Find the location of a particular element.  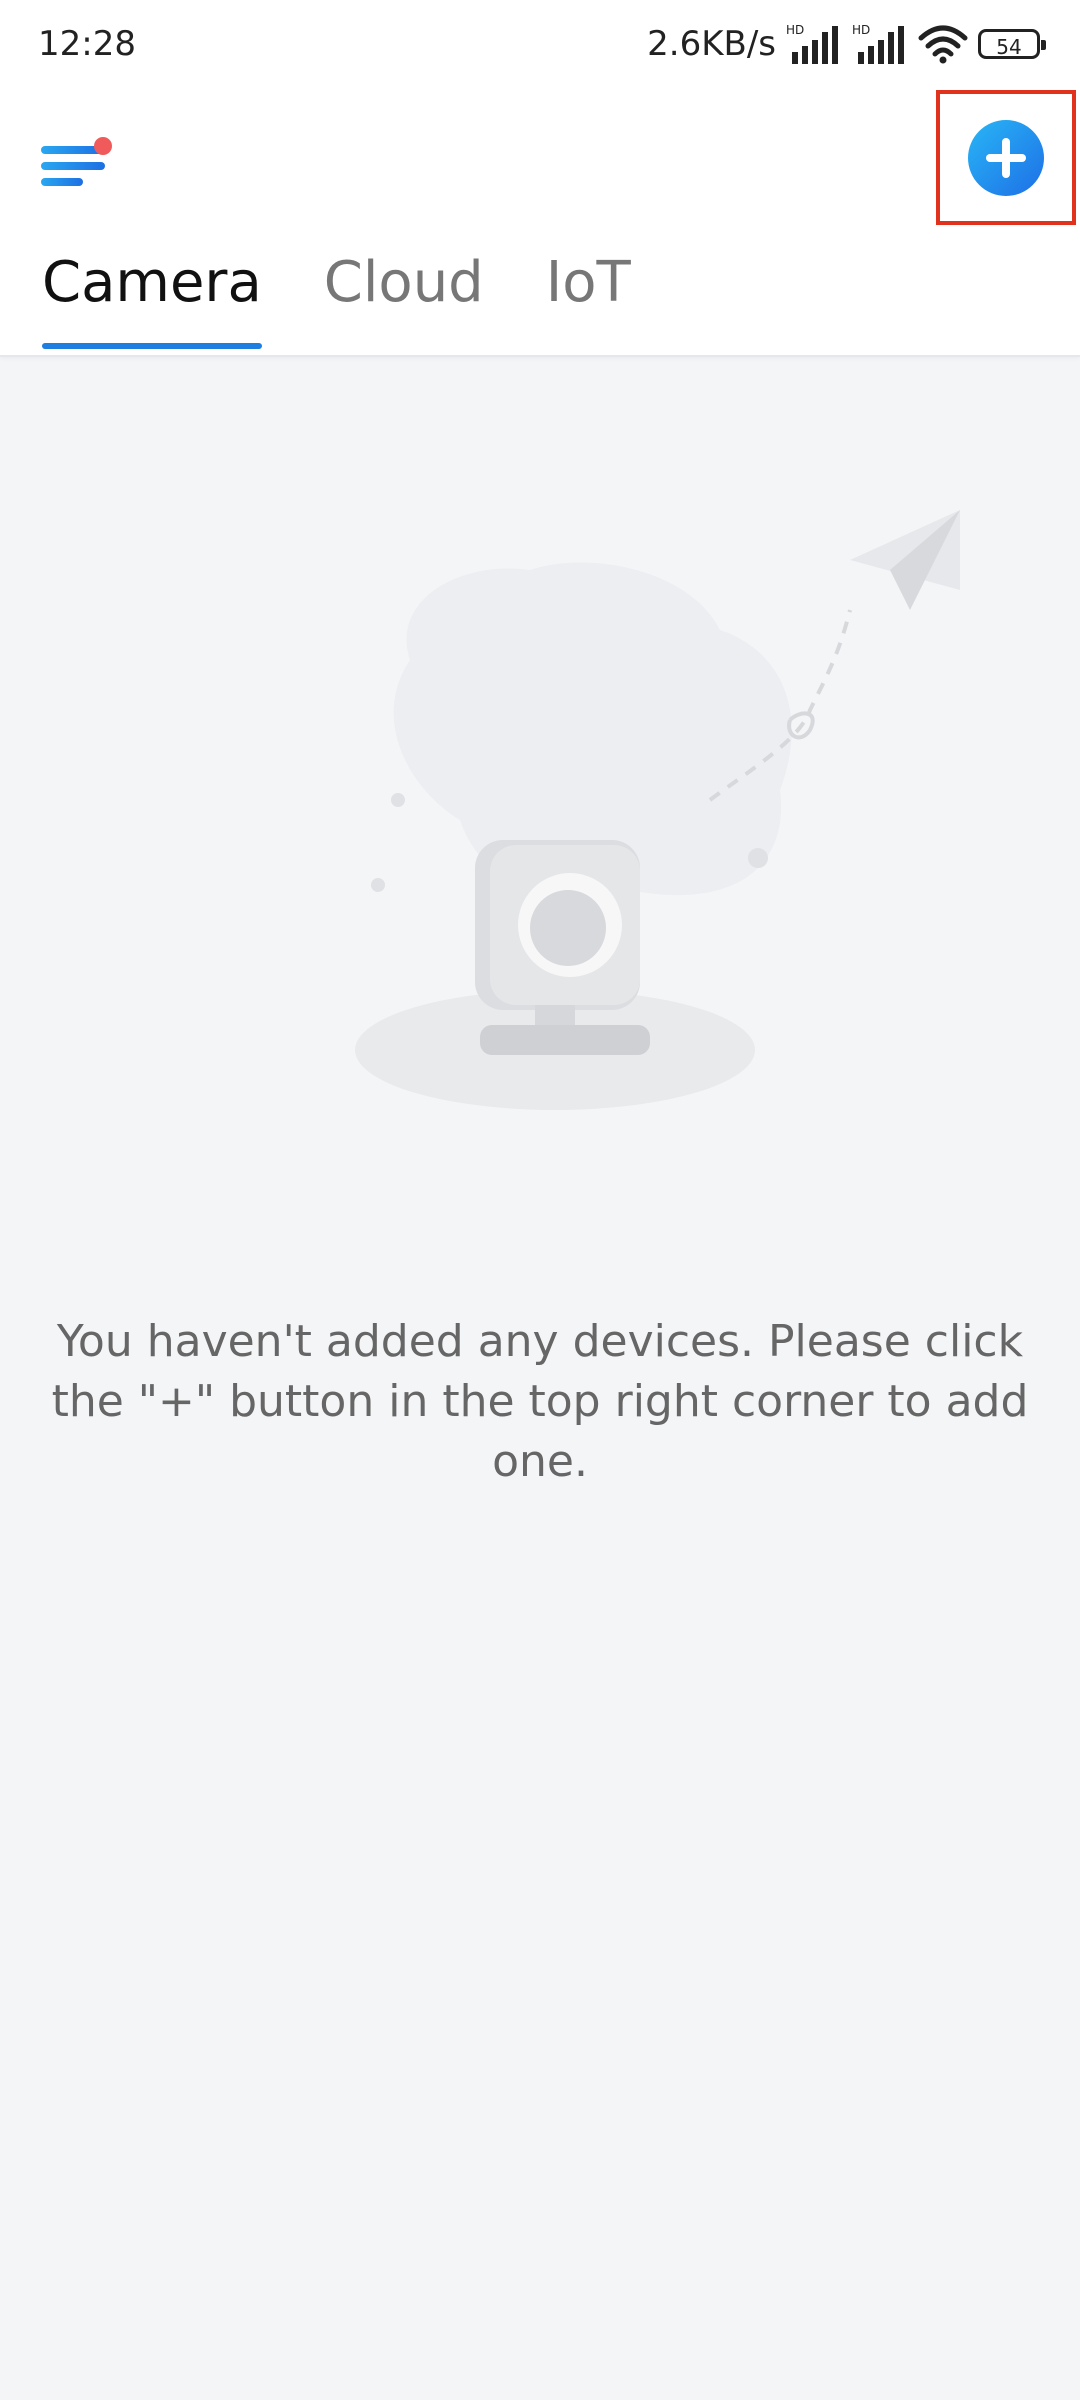

status-bar: 12:28 2.6KB/s HD HD 54 is located at coordinates (540, 48).